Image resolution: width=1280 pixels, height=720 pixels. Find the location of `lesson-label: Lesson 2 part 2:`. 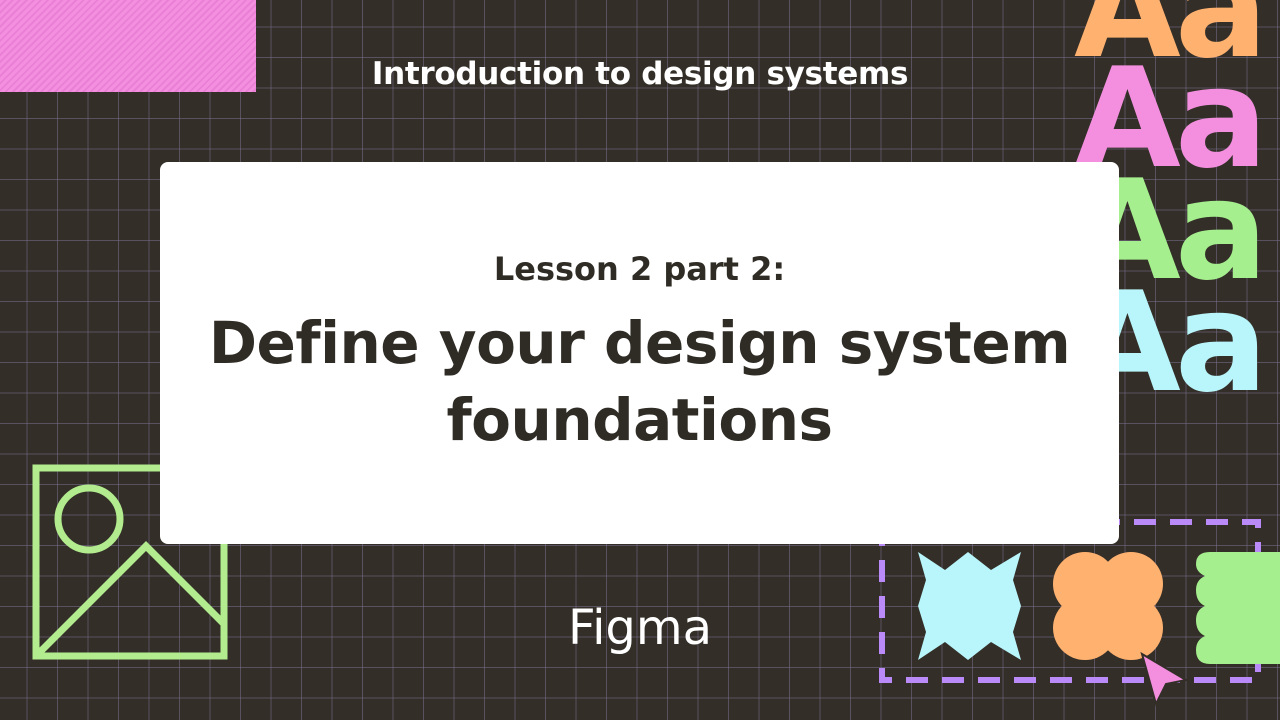

lesson-label: Lesson 2 part 2: is located at coordinates (639, 269).